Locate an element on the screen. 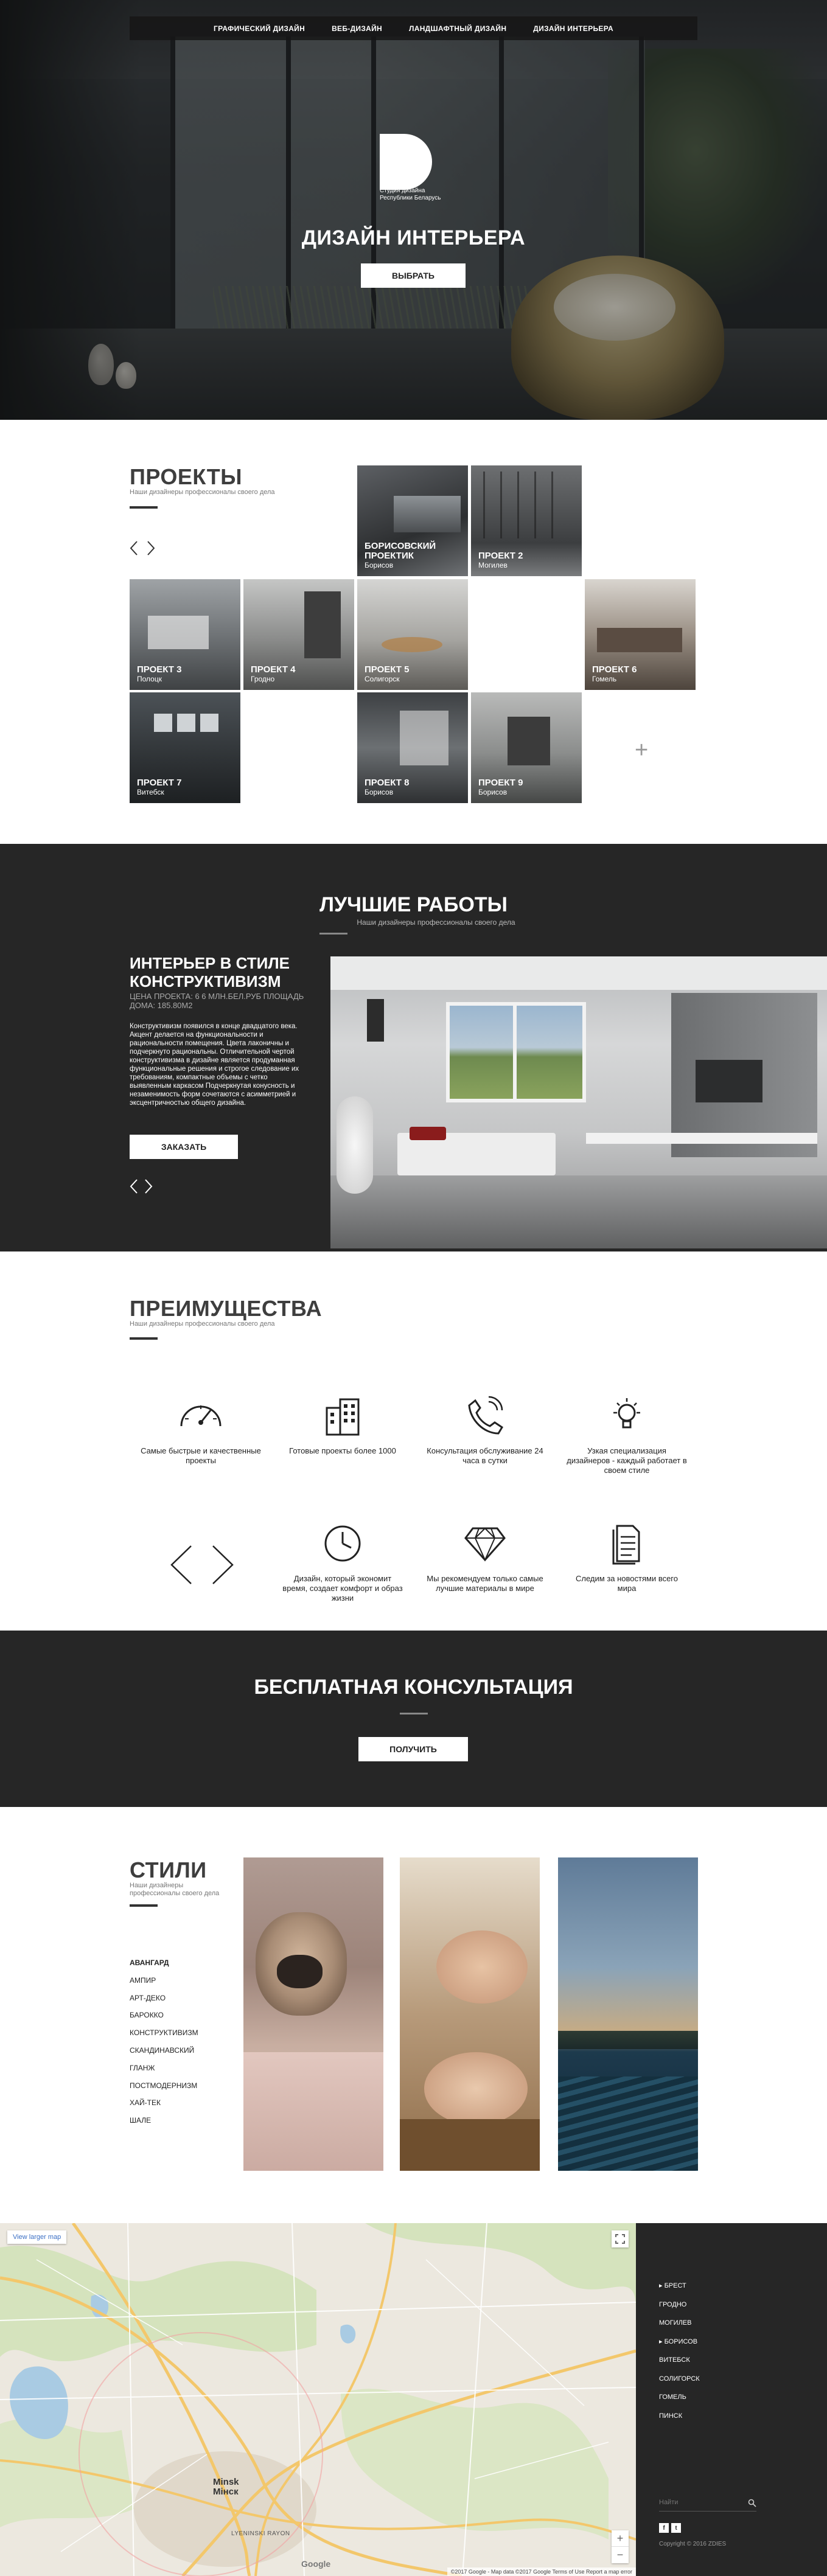  project-tile: ПРОЕКТ 4 Гродно is located at coordinates (298, 634).